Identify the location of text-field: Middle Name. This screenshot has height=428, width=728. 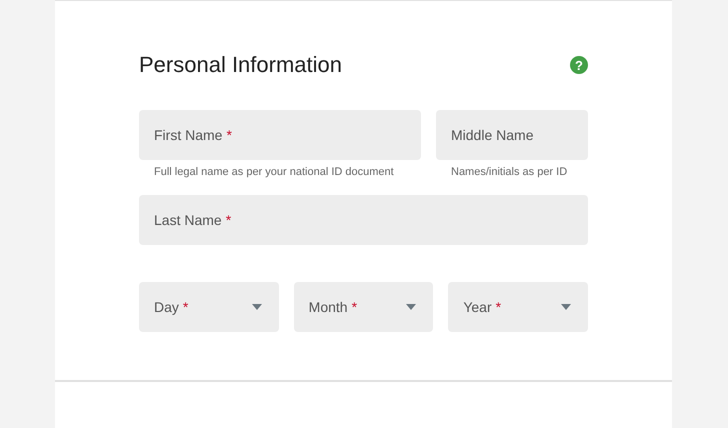
(512, 135).